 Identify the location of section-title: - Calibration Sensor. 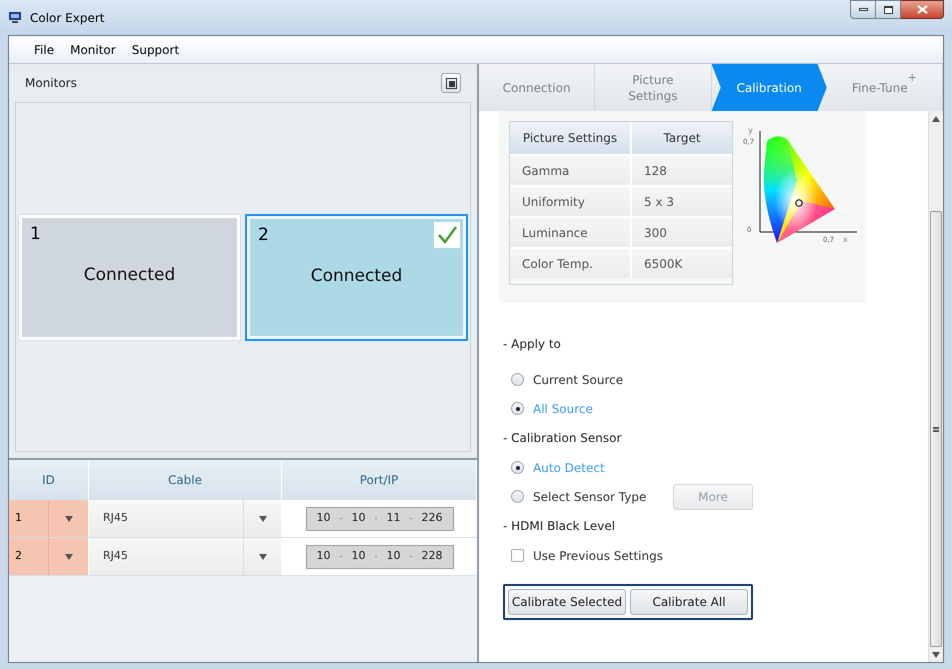
(562, 438).